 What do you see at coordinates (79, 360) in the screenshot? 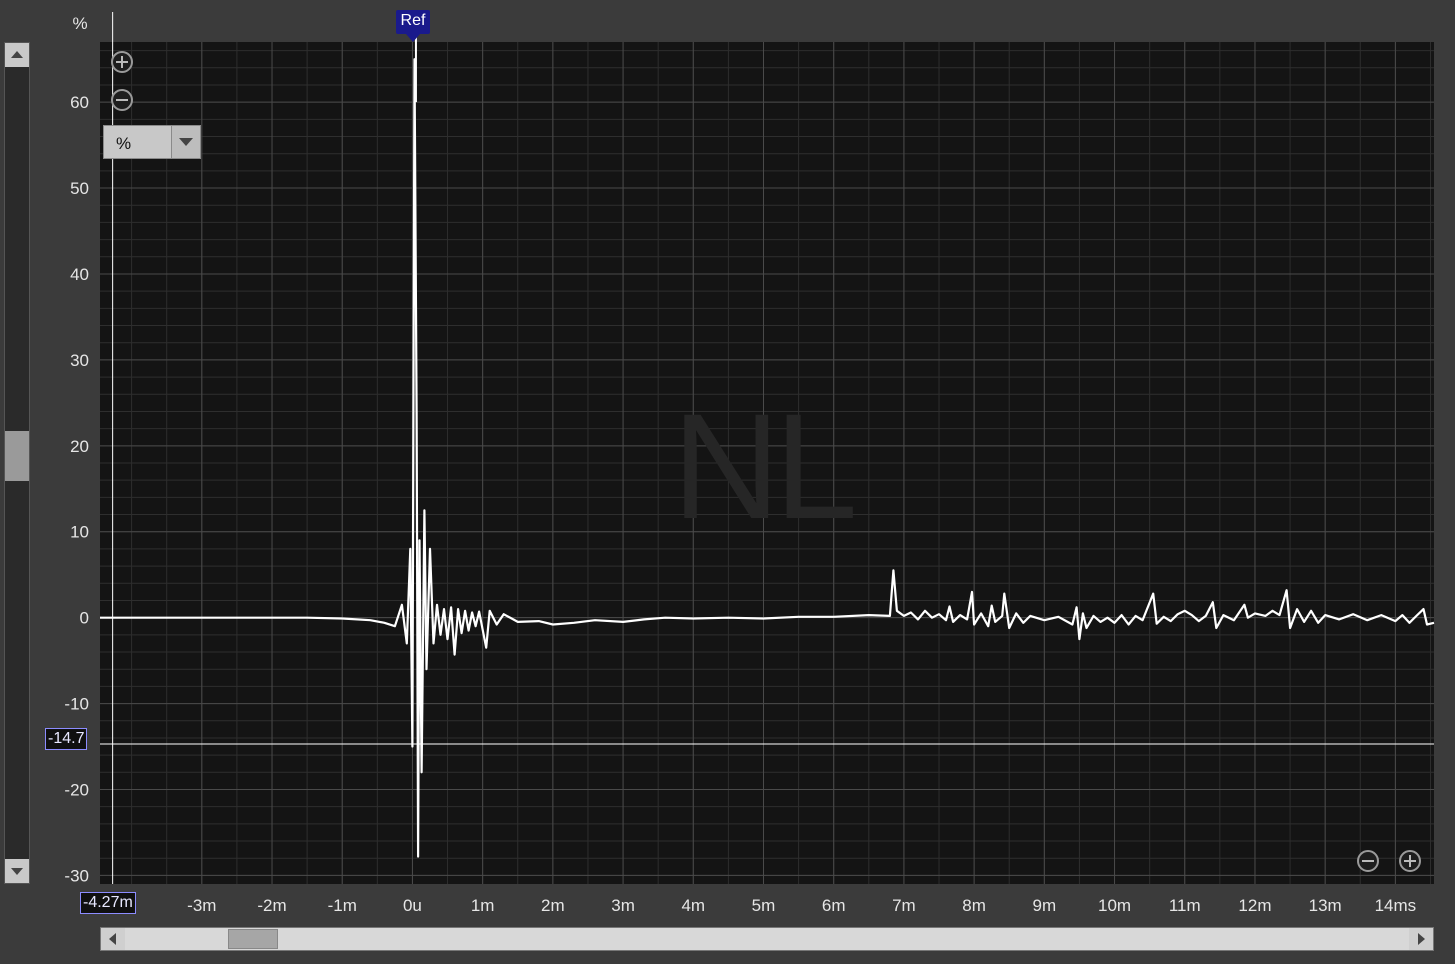
I see `y-tick-label: 30` at bounding box center [79, 360].